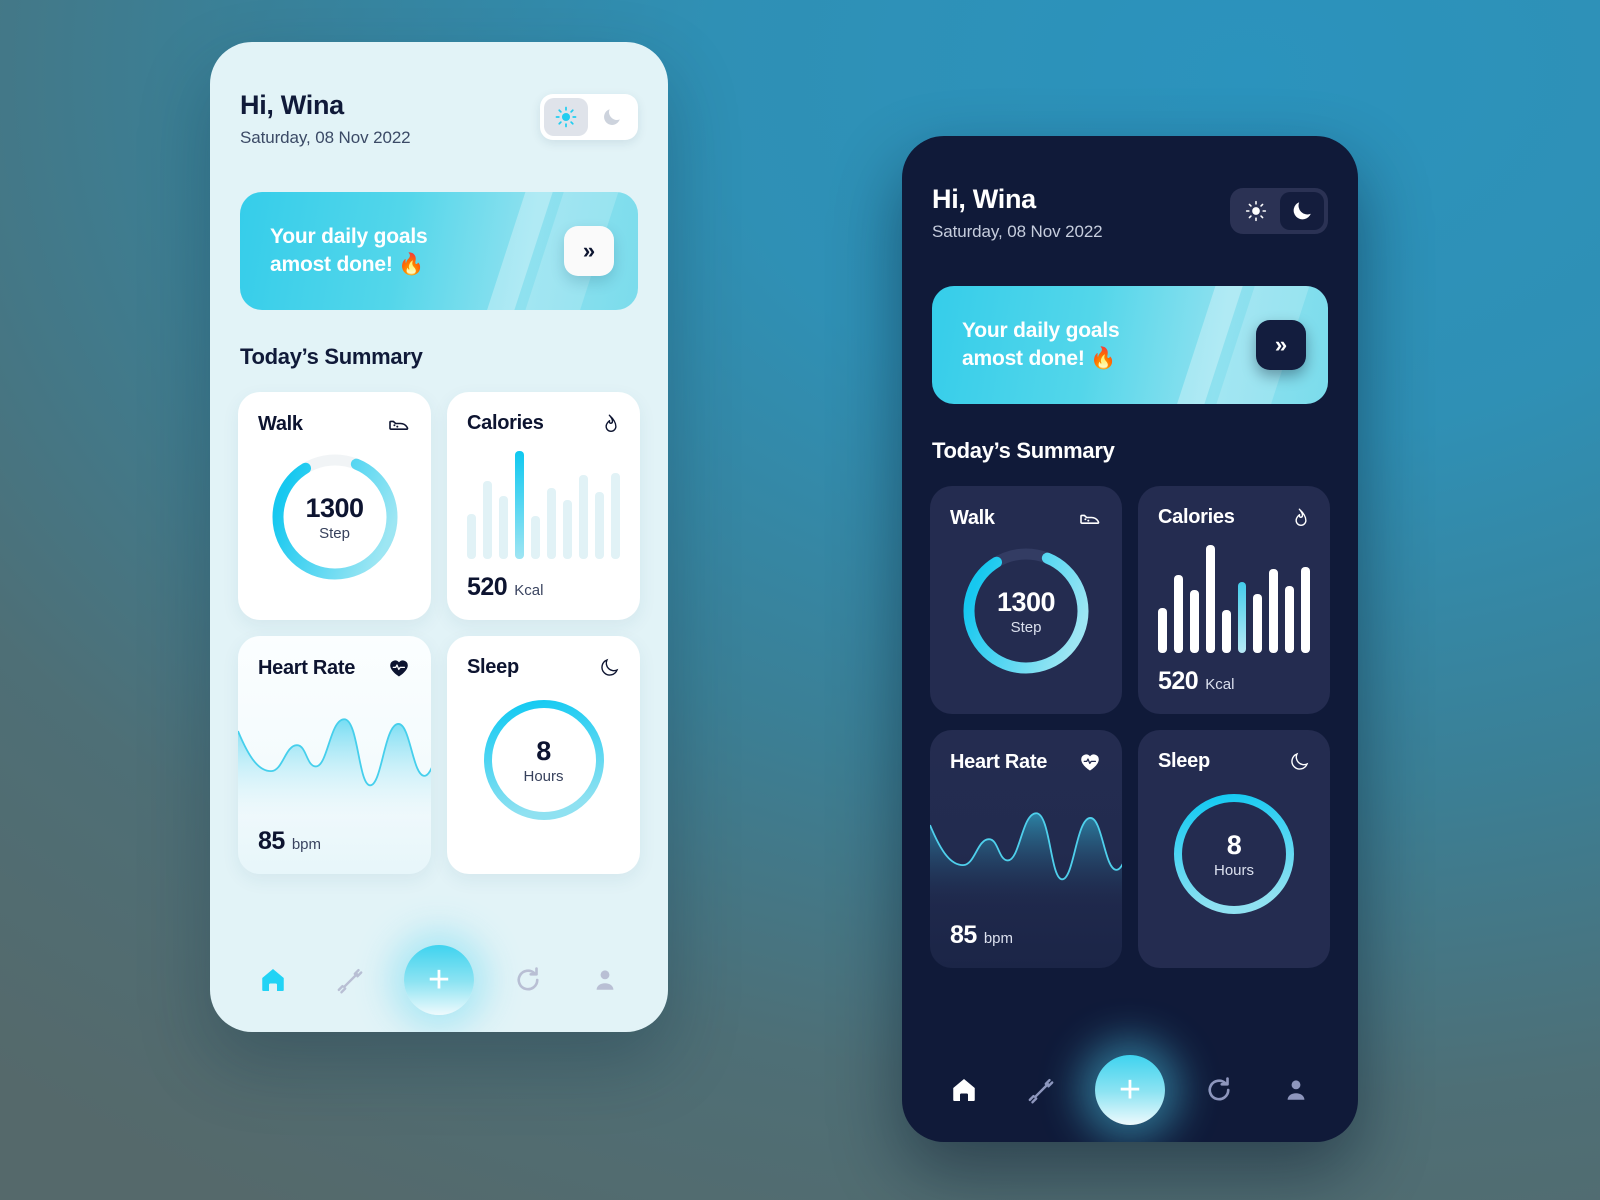 The width and height of the screenshot is (1600, 1200). I want to click on nav-add-button-dark: +, so click(1129, 1090).